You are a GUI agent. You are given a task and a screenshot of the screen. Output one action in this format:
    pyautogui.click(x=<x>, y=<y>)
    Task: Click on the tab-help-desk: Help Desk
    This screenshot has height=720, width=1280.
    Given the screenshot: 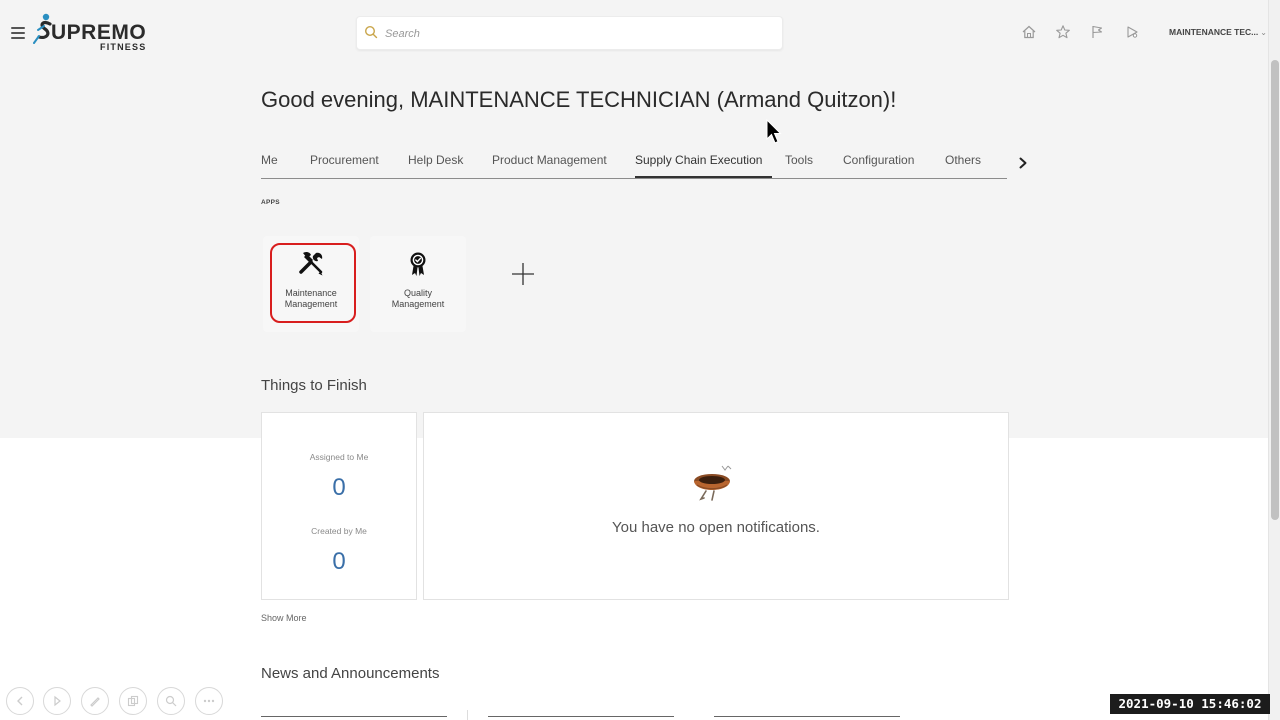 What is the action you would take?
    pyautogui.click(x=435, y=160)
    